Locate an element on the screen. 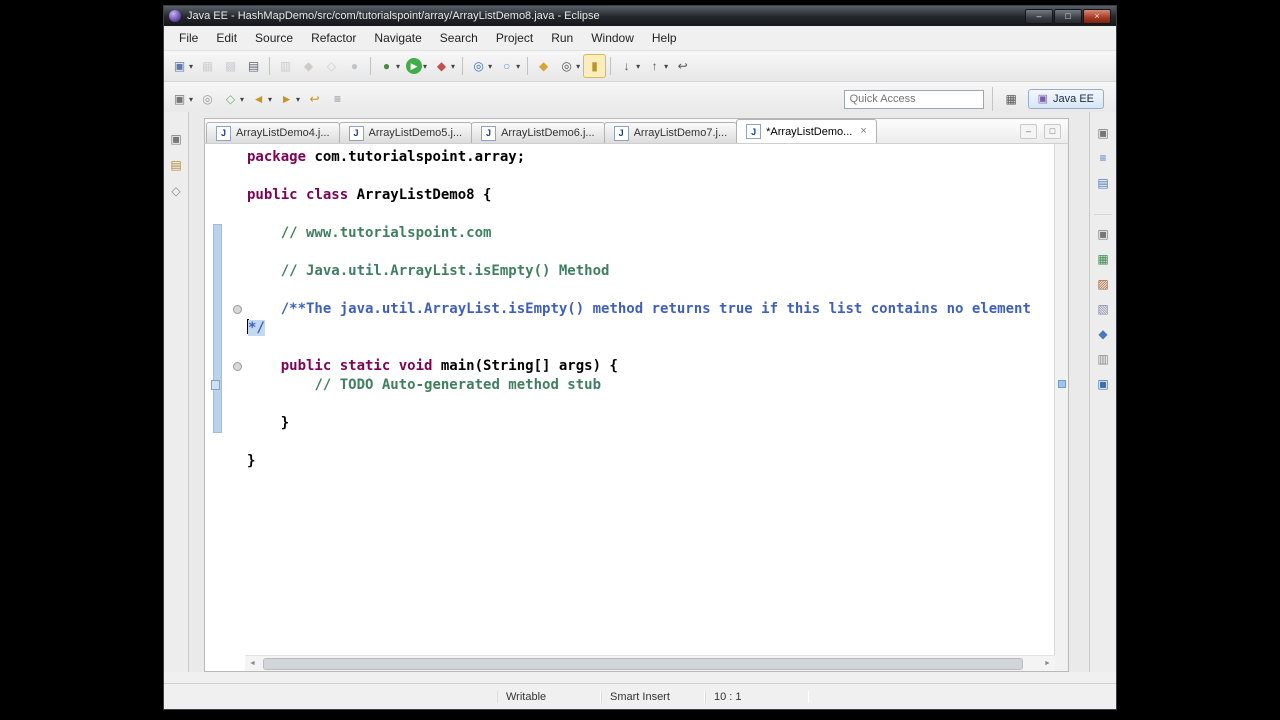  code-line-1: package com.tutorialspoint.array; is located at coordinates (650, 157).